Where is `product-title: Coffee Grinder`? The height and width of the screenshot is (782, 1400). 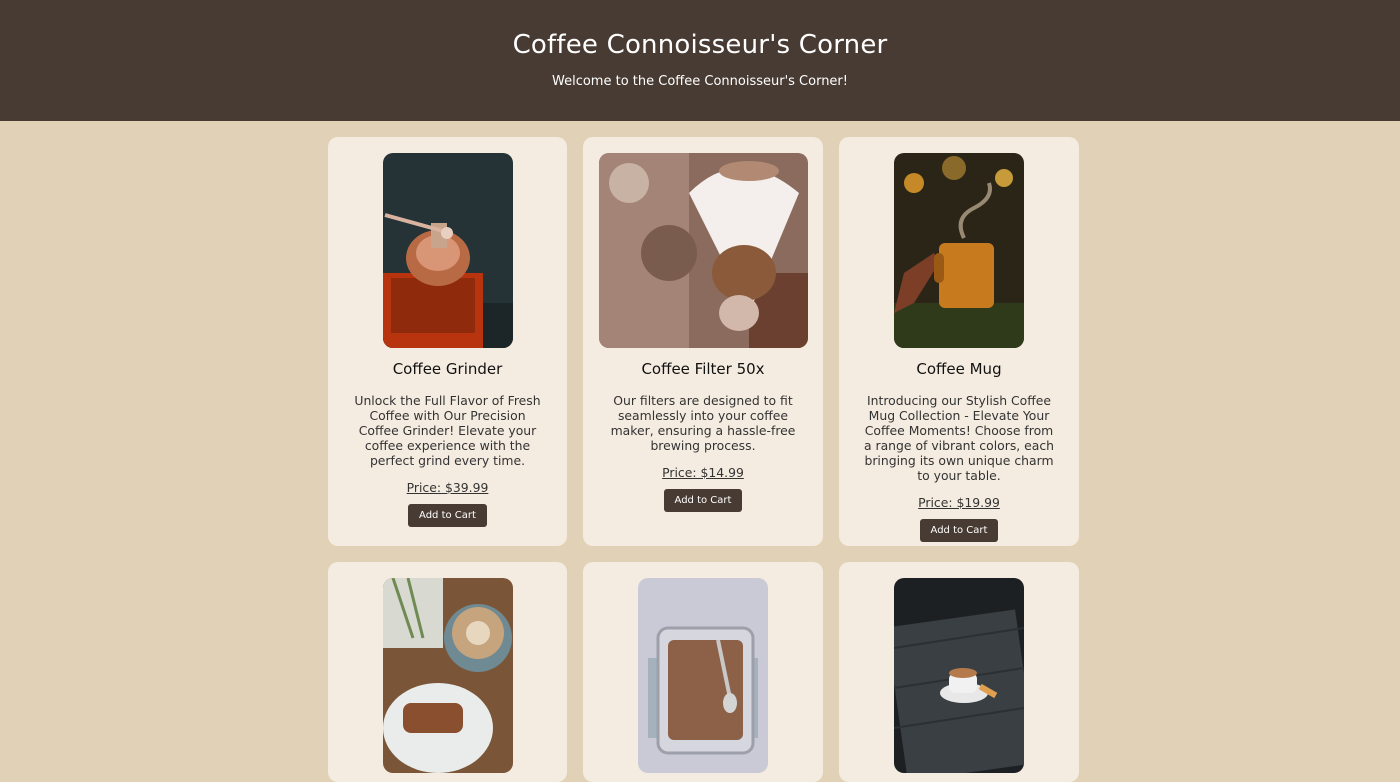 product-title: Coffee Grinder is located at coordinates (447, 369).